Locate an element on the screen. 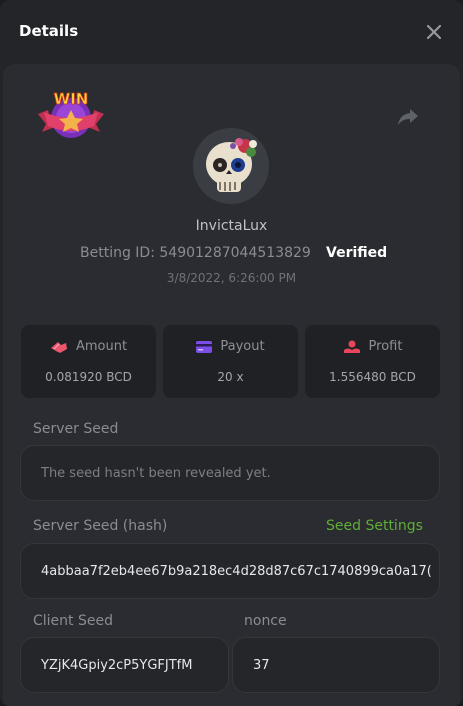 This screenshot has width=463, height=706. svg-text: WIN is located at coordinates (71, 99).